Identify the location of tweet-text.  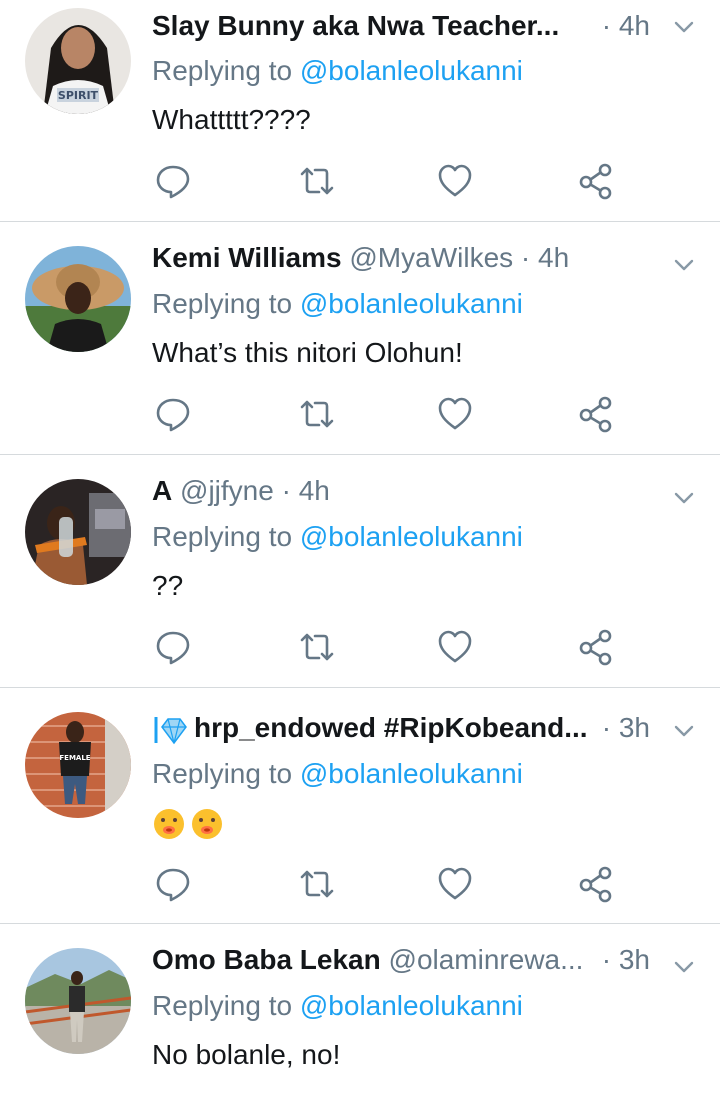
(190, 824).